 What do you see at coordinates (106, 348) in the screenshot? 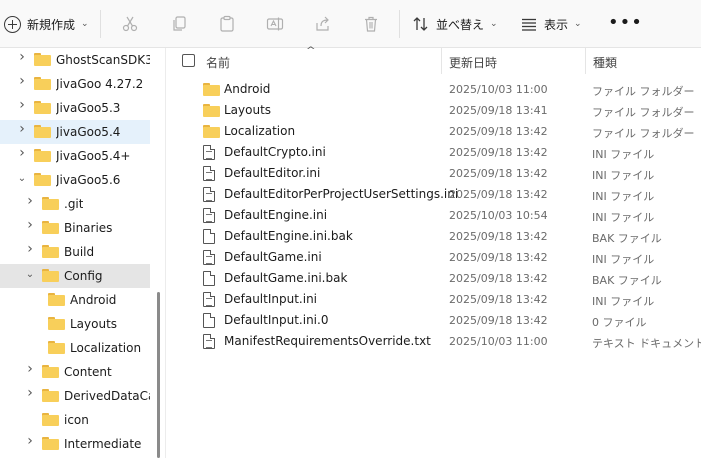
I see `sidebar-item-label: Localization` at bounding box center [106, 348].